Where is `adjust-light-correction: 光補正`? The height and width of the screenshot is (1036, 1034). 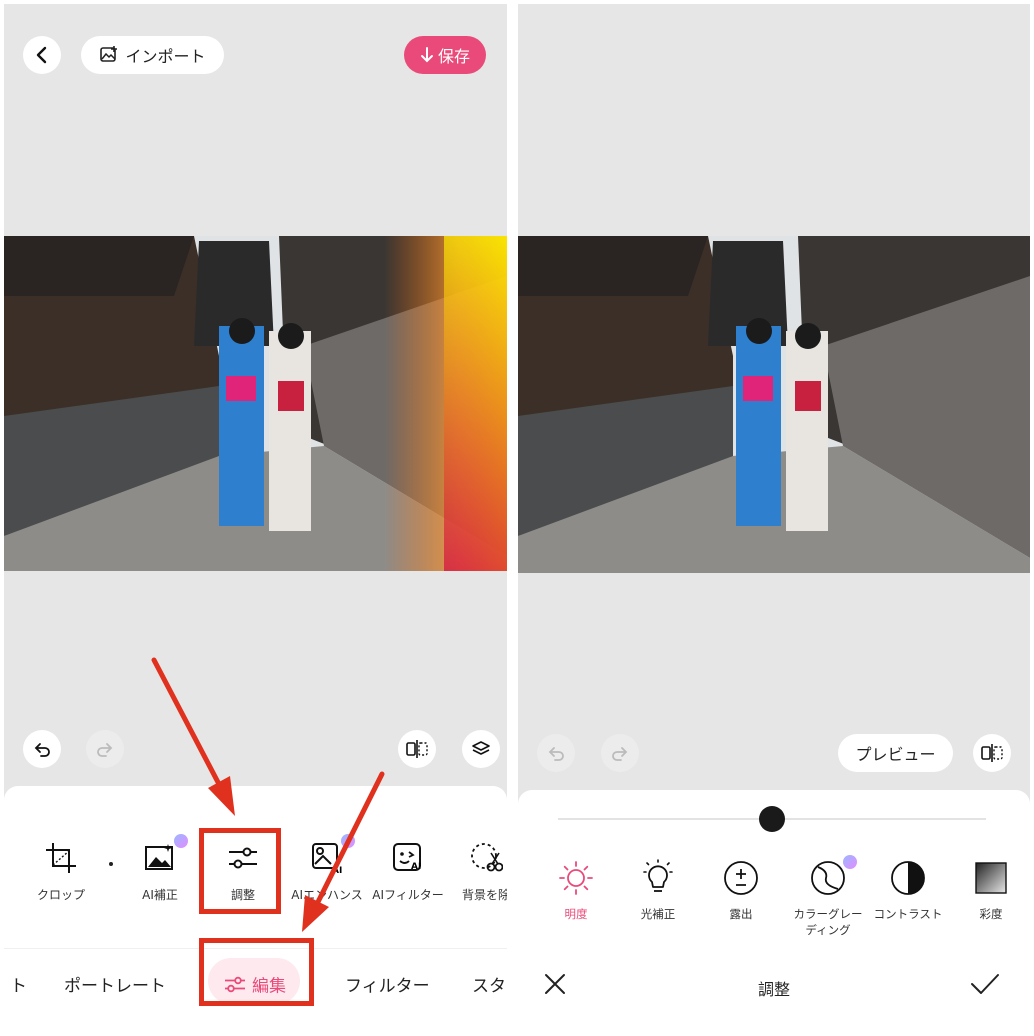 adjust-light-correction: 光補正 is located at coordinates (658, 891).